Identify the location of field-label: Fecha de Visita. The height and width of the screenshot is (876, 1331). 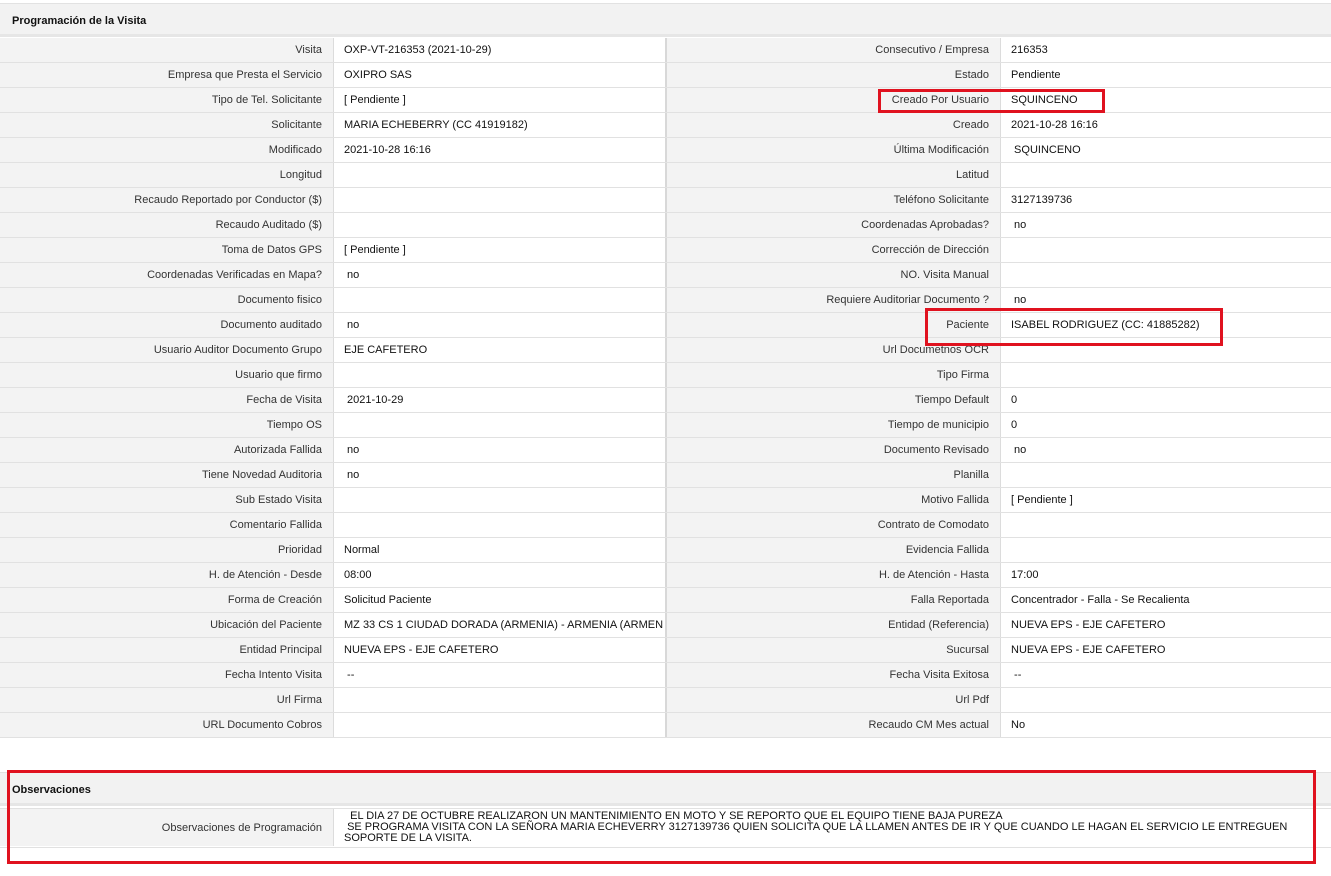
(166, 400).